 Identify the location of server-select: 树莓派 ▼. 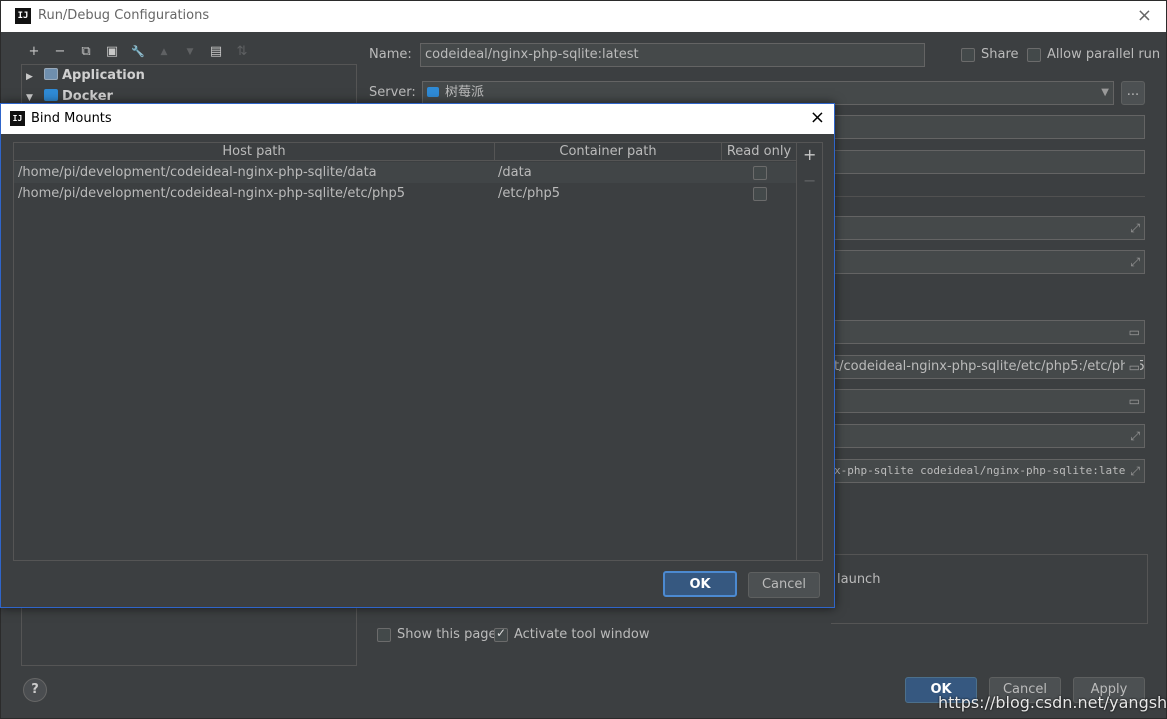
(768, 93).